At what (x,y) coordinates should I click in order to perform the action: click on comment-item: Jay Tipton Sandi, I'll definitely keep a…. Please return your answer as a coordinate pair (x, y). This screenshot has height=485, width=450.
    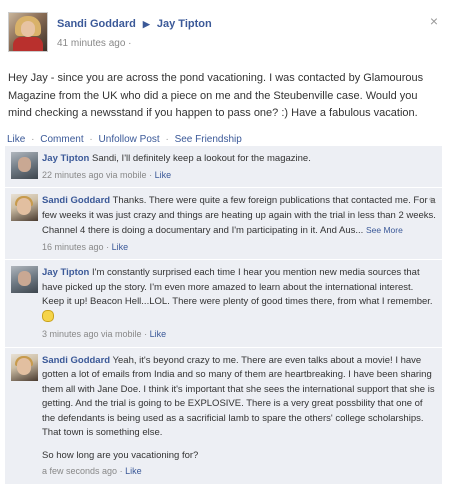
    Looking at the image, I should click on (223, 167).